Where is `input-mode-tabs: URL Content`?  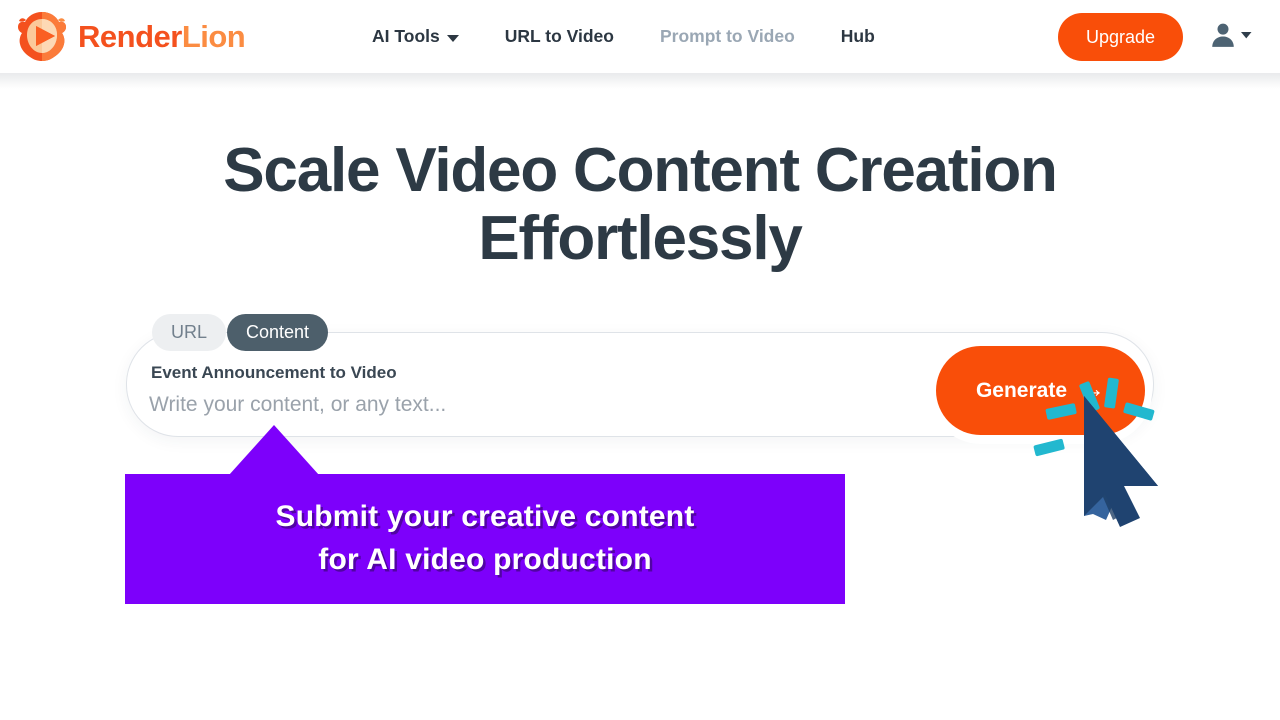 input-mode-tabs: URL Content is located at coordinates (240, 332).